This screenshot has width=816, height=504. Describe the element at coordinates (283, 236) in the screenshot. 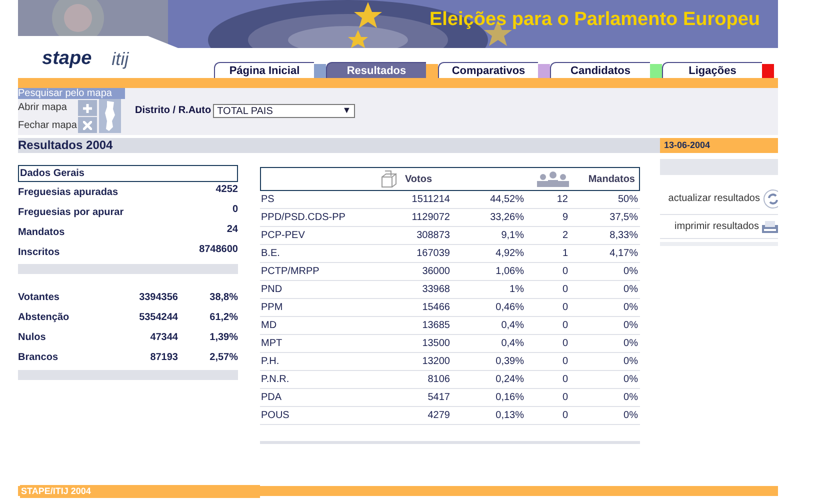

I see `party-cell-text: PCP-PEV` at that location.